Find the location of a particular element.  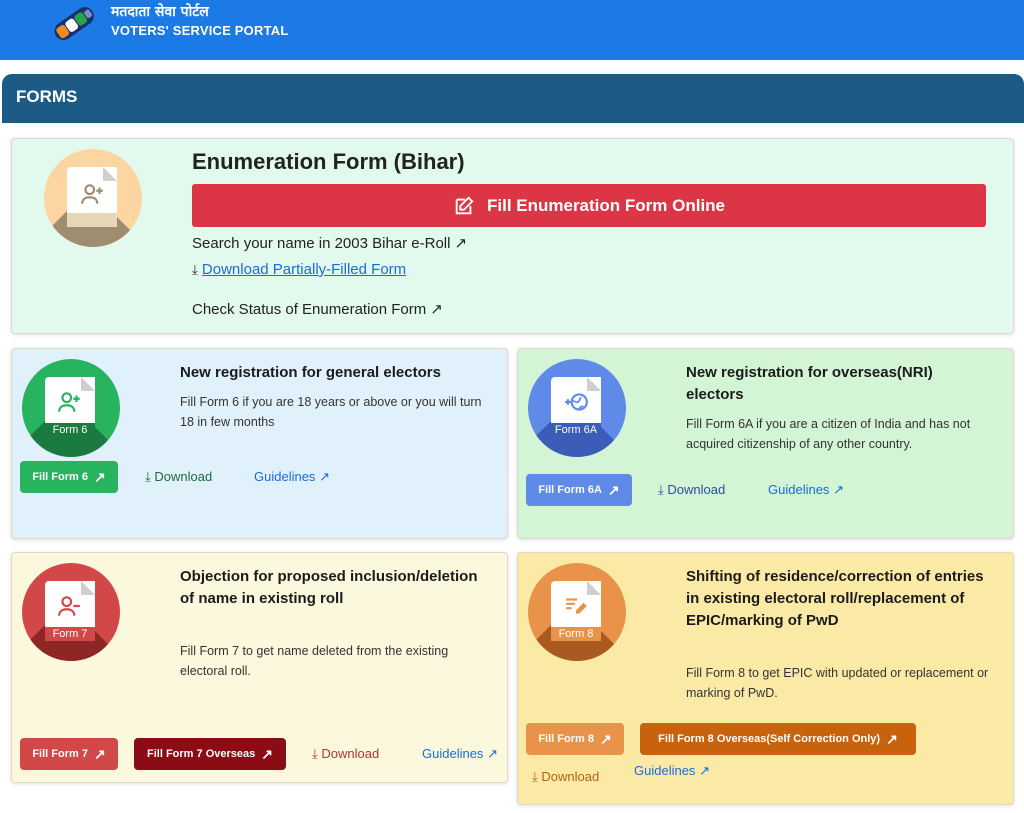

fill-online-label: Fill Enumeration Form Online is located at coordinates (606, 205).